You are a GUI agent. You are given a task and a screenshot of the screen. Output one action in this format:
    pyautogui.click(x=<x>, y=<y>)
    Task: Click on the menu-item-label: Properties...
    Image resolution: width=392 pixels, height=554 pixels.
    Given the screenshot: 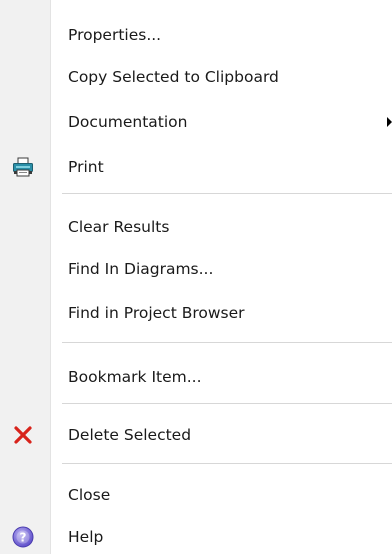 What is the action you would take?
    pyautogui.click(x=115, y=35)
    